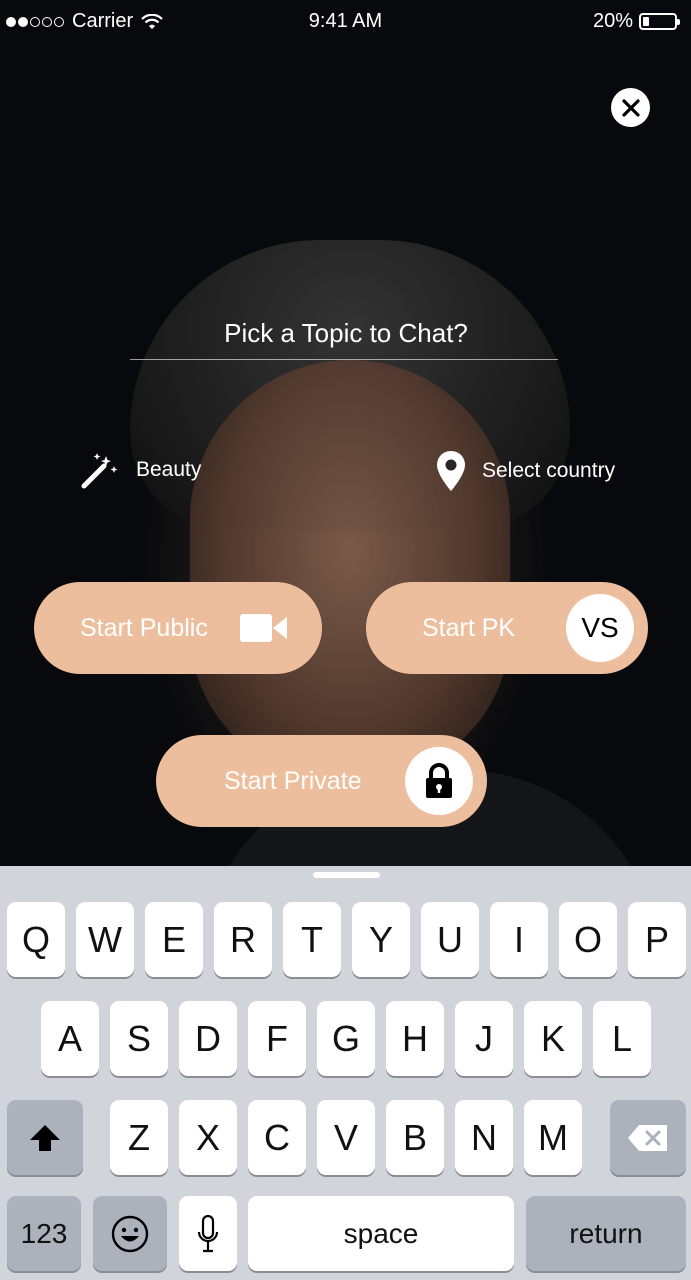  Describe the element at coordinates (612, 21) in the screenshot. I see `battery-percent: 20%` at that location.